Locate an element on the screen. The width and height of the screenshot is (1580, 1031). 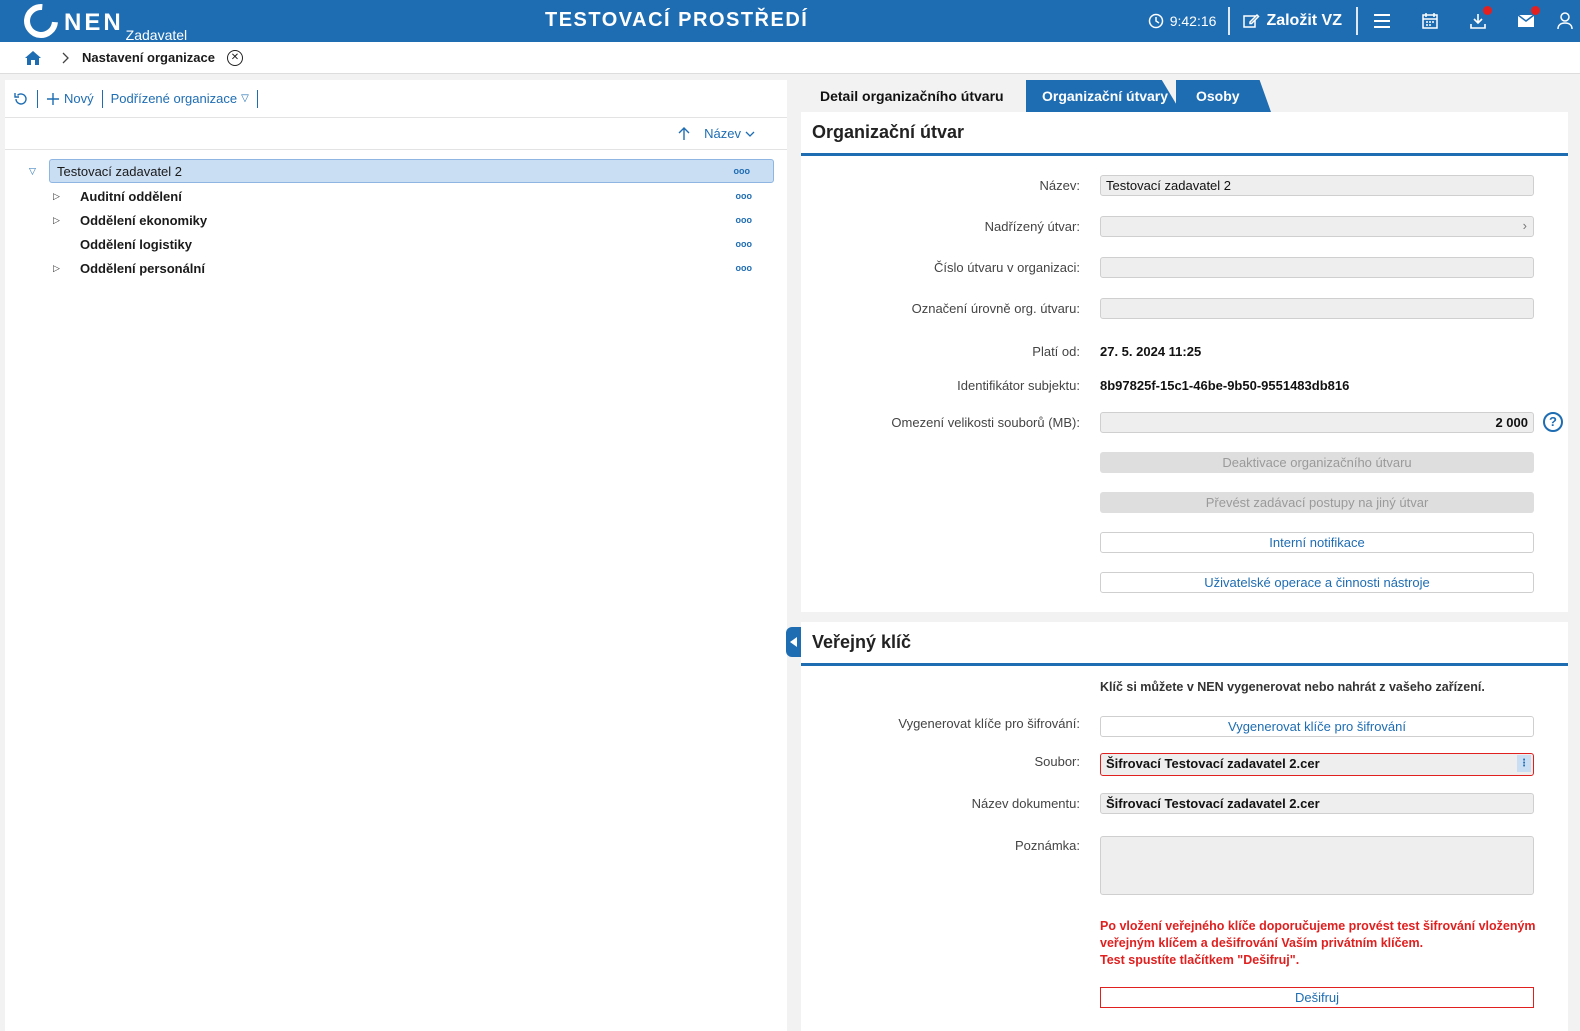
field-label: Číslo útvaru v organizaci: is located at coordinates (1007, 267).